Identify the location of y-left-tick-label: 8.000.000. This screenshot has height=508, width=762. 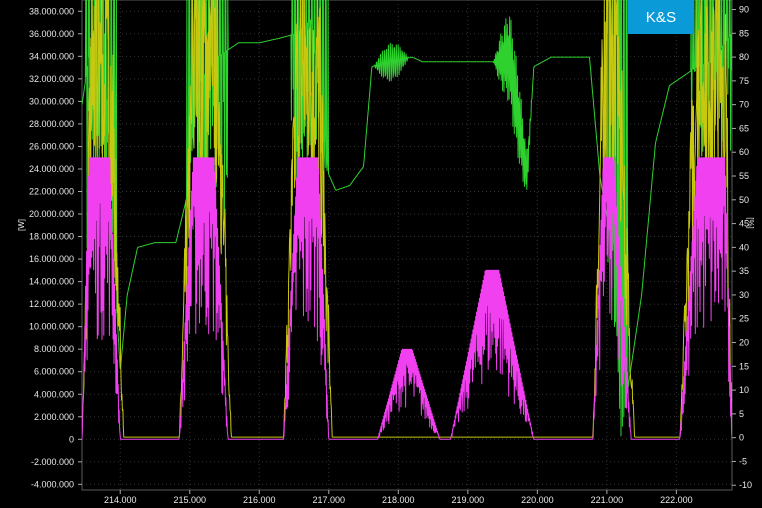
(54, 349).